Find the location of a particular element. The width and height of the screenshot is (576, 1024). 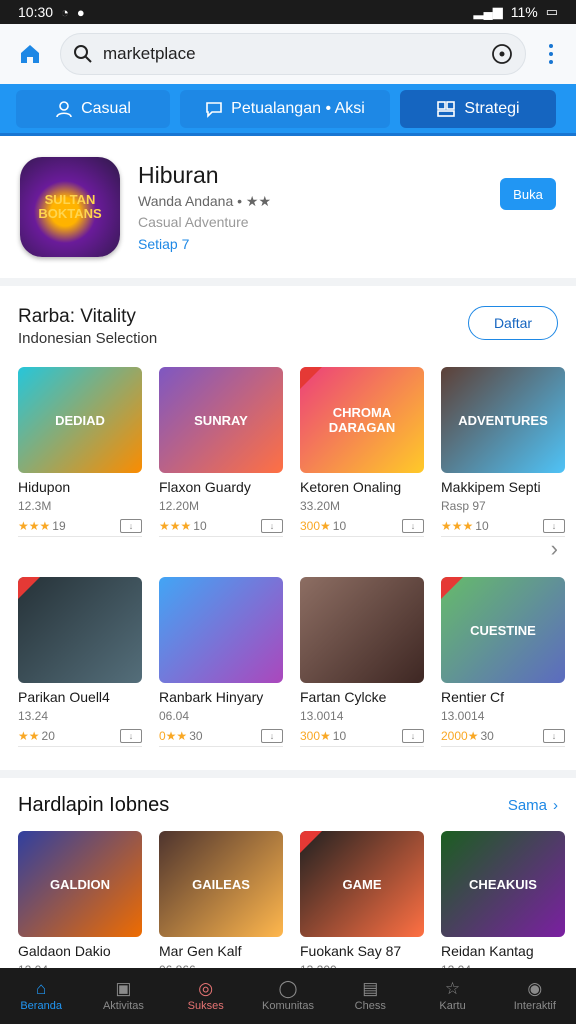

signal-icon: ▂▄▆ is located at coordinates (488, 11).